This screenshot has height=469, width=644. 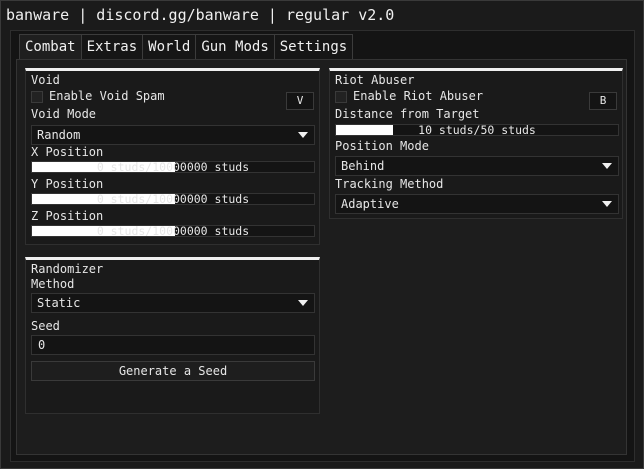 I want to click on method-dropdown: Static, so click(x=173, y=303).